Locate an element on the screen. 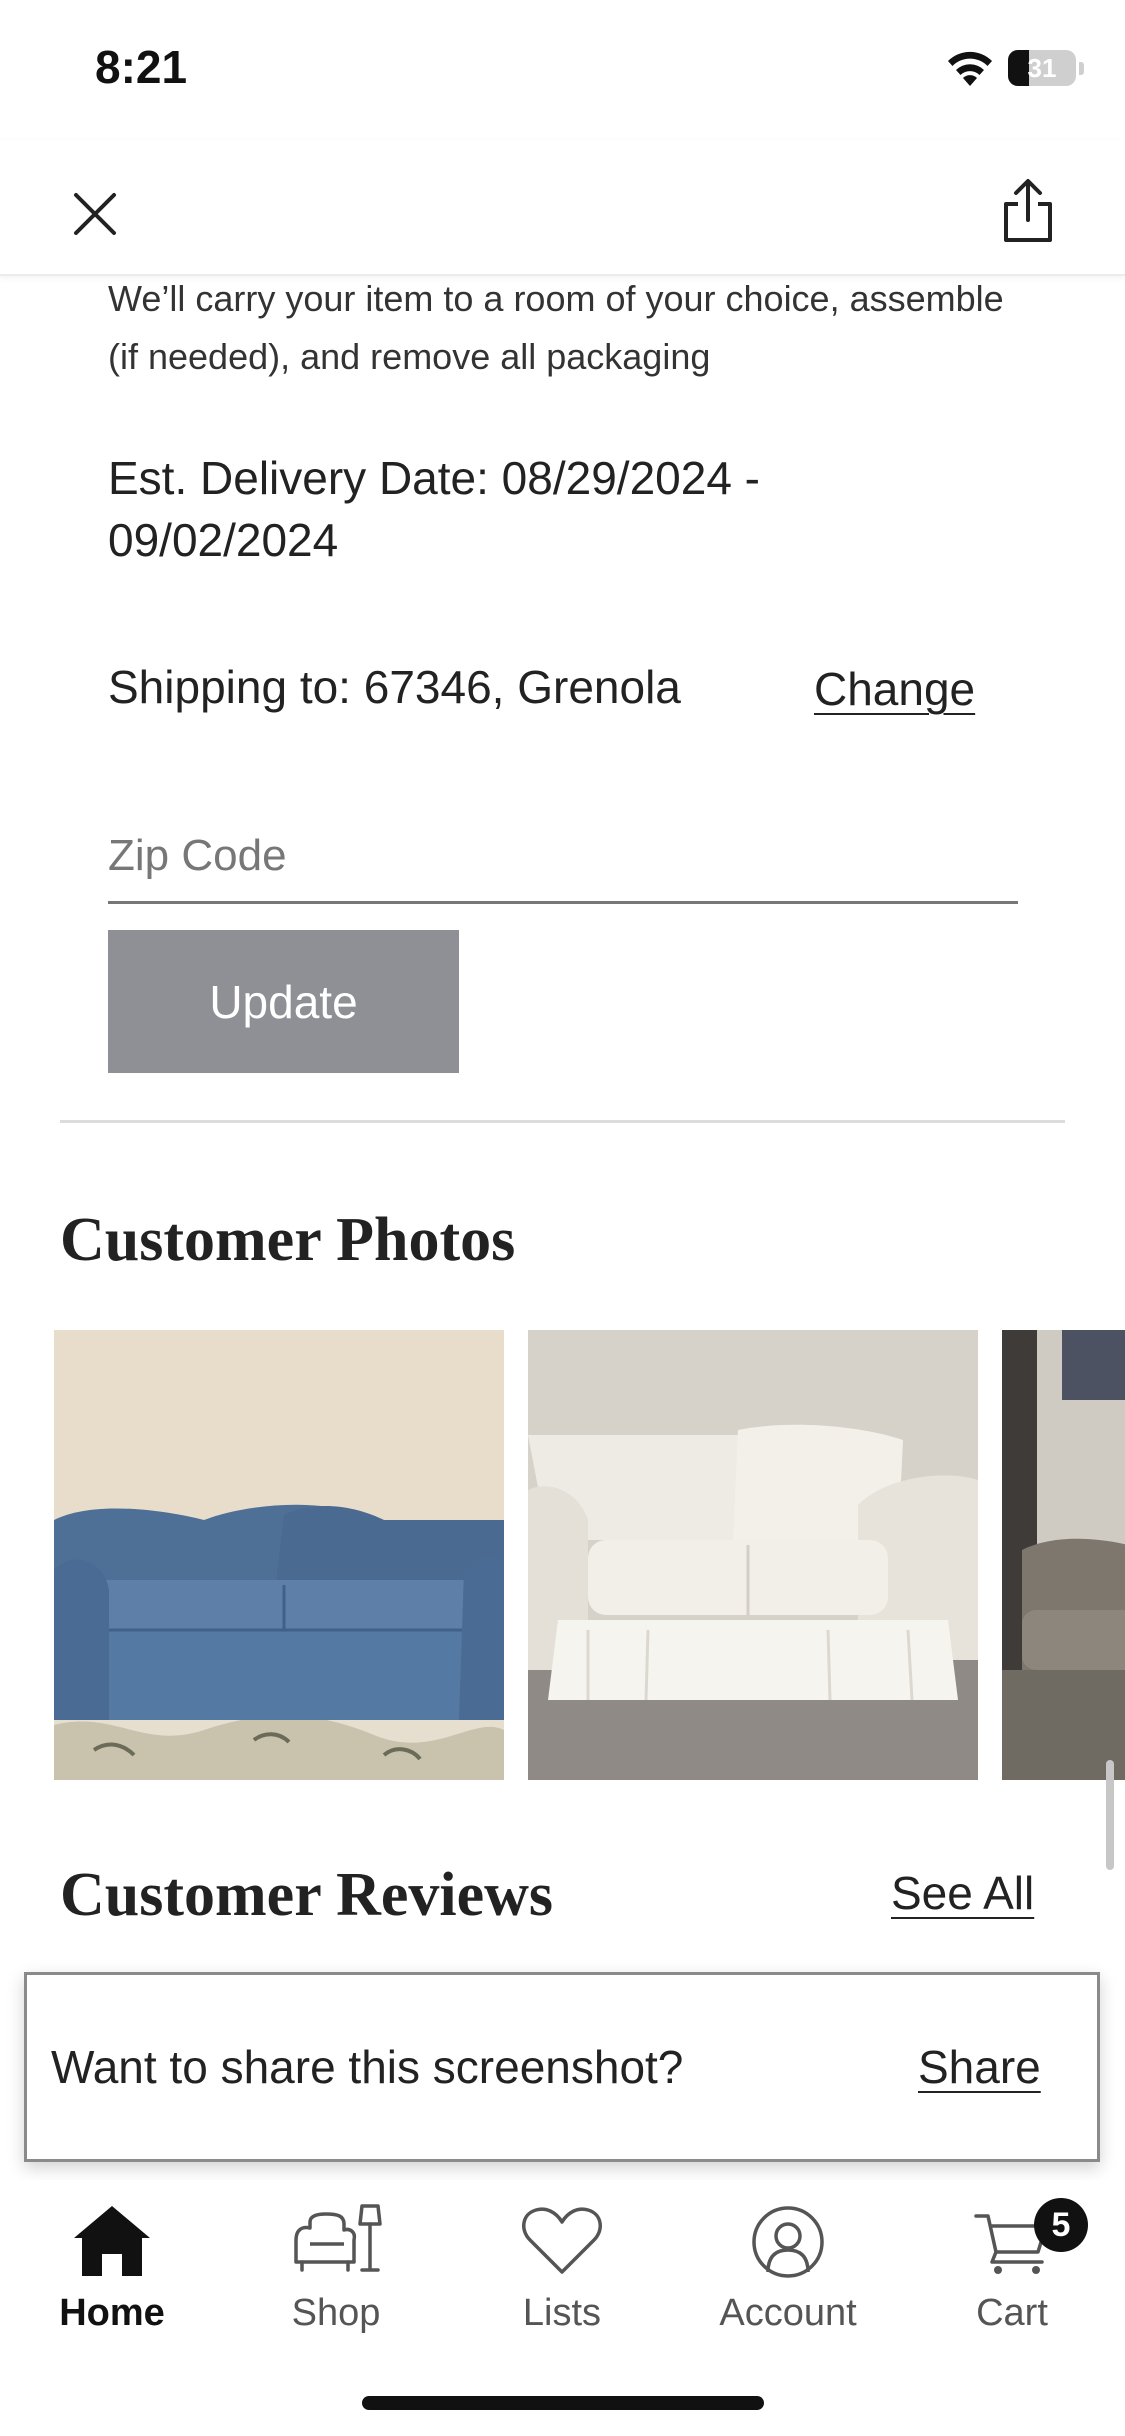 This screenshot has height=2436, width=1125. sofa-lamp-icon is located at coordinates (338, 2238).